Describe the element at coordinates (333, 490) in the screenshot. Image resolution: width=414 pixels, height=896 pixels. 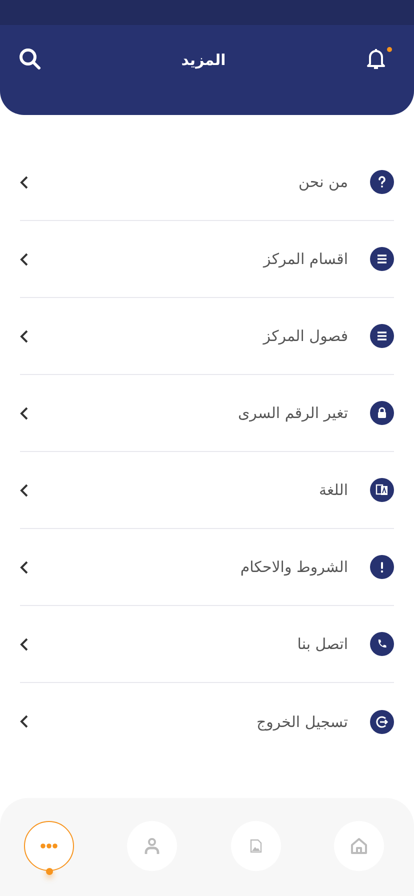
I see `menu-label: اللغة` at that location.